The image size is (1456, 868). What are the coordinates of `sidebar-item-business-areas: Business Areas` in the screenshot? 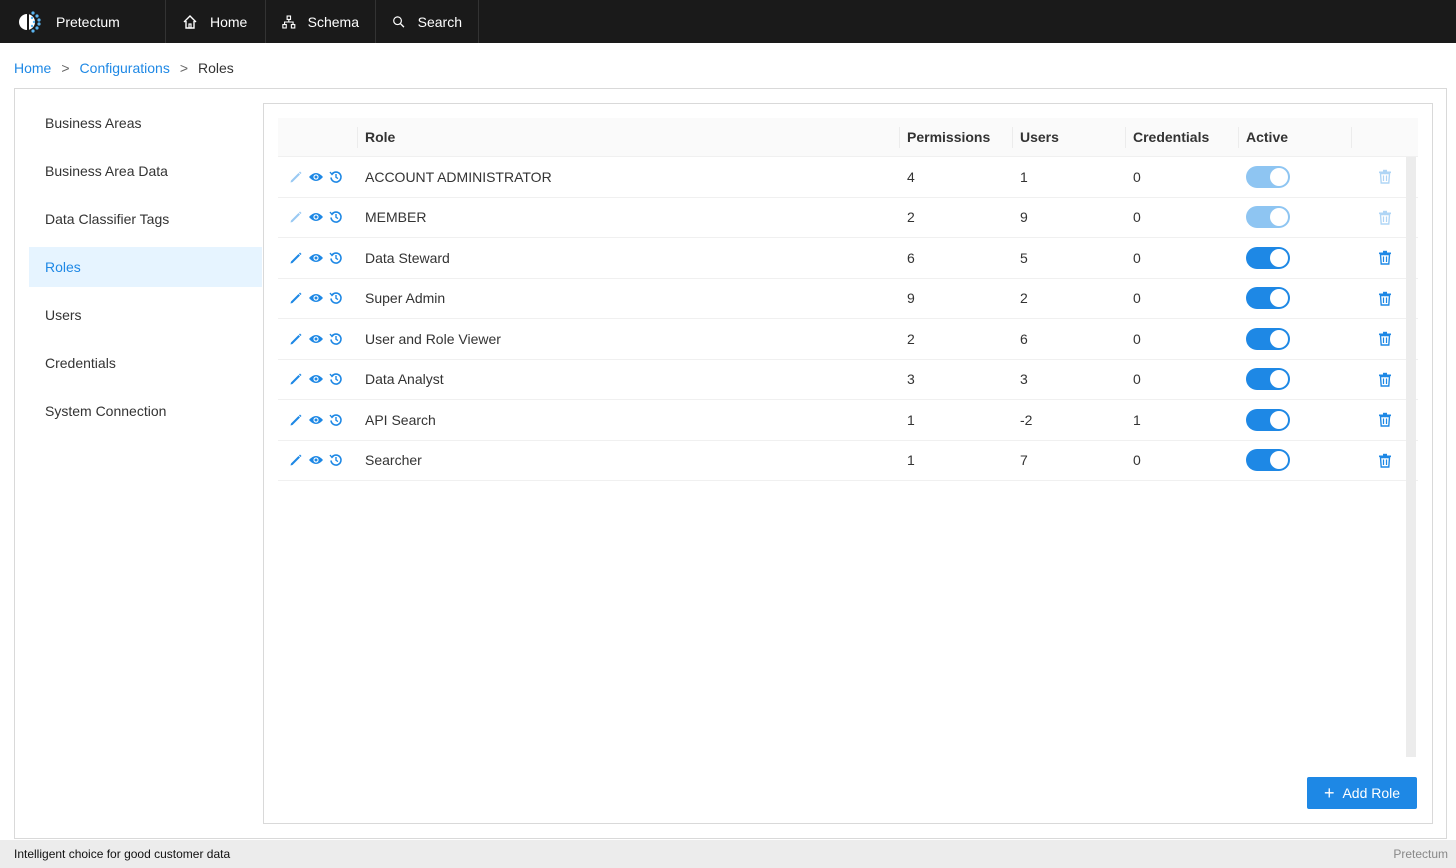 It's located at (145, 123).